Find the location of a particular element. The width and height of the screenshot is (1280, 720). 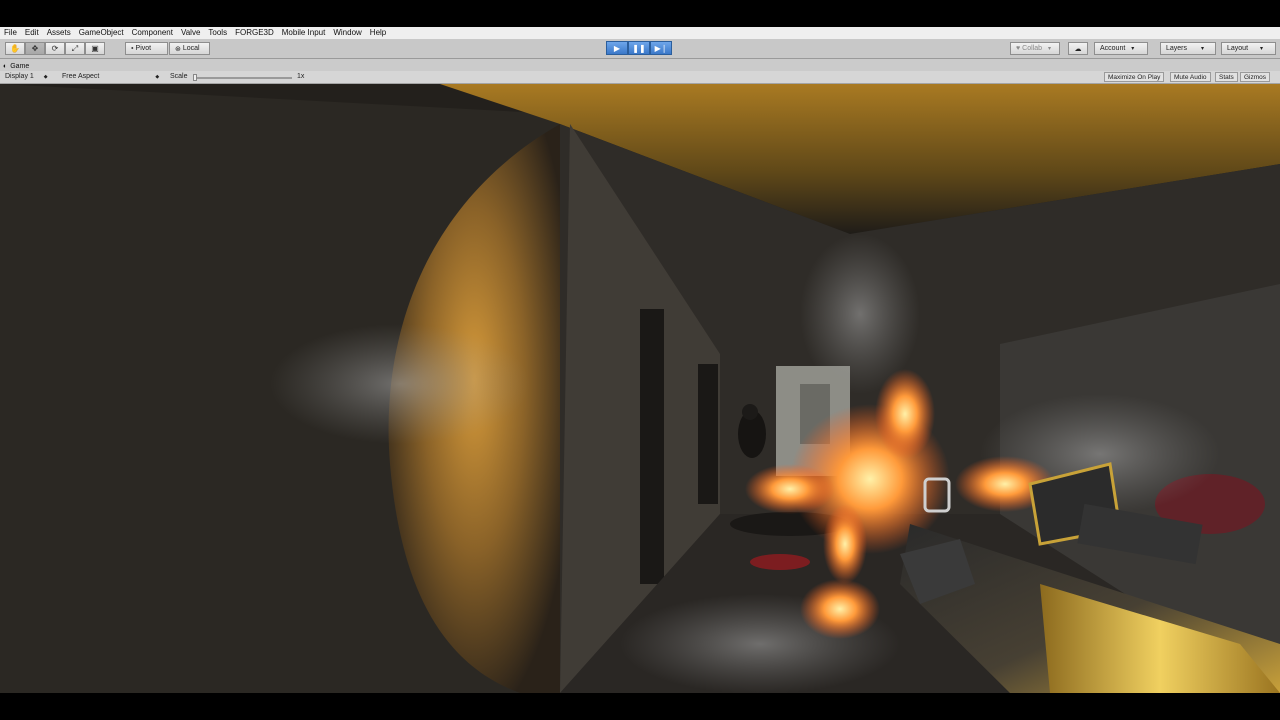

menu-tools: Tools is located at coordinates (217, 33).